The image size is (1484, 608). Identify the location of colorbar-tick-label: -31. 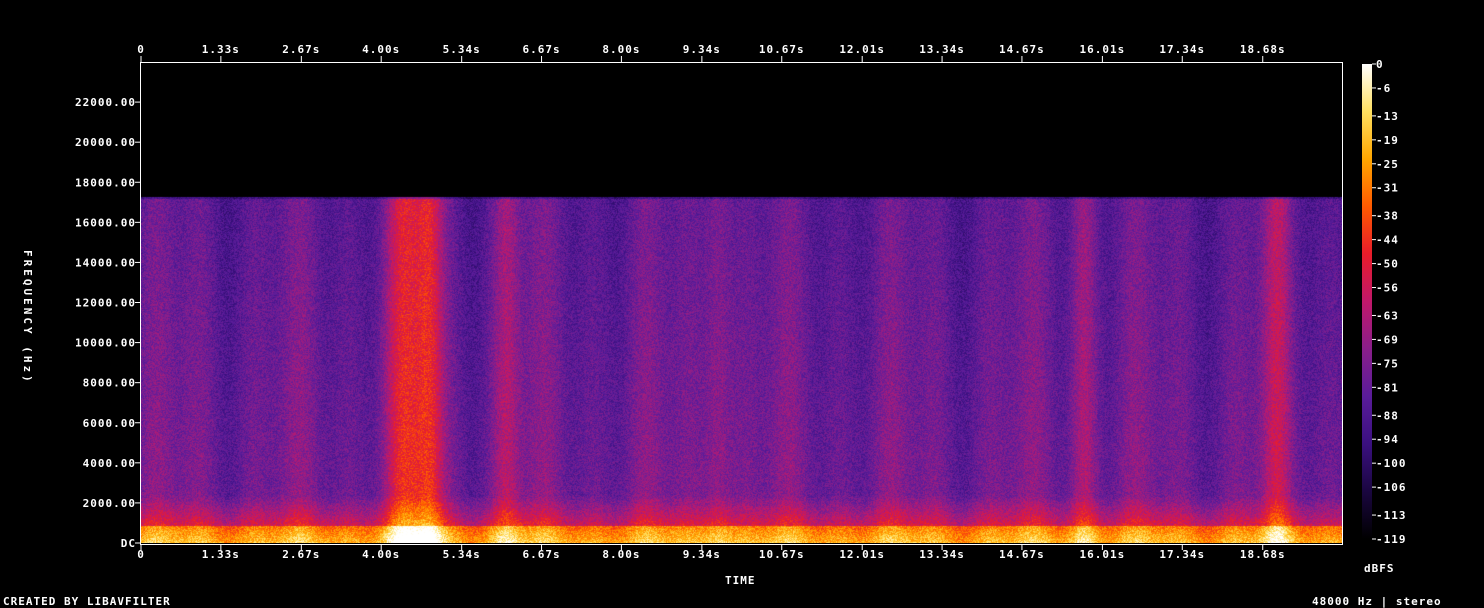
(1387, 188).